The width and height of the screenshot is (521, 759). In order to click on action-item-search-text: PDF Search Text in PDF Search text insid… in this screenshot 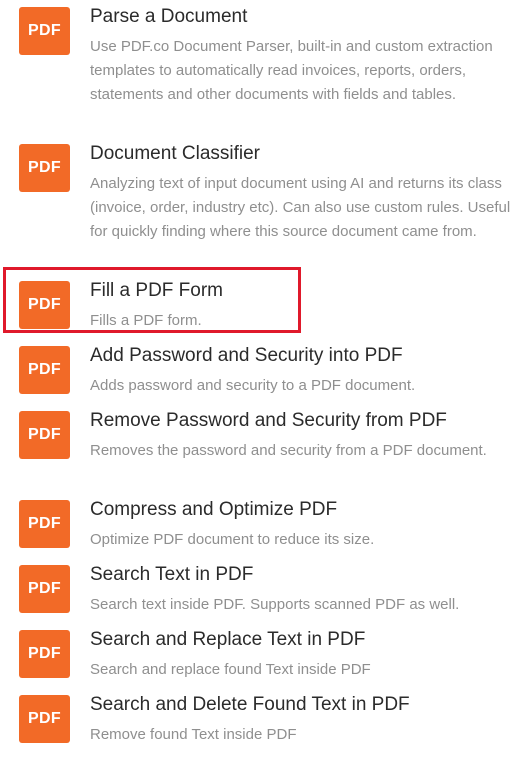, I will do `click(260, 588)`.